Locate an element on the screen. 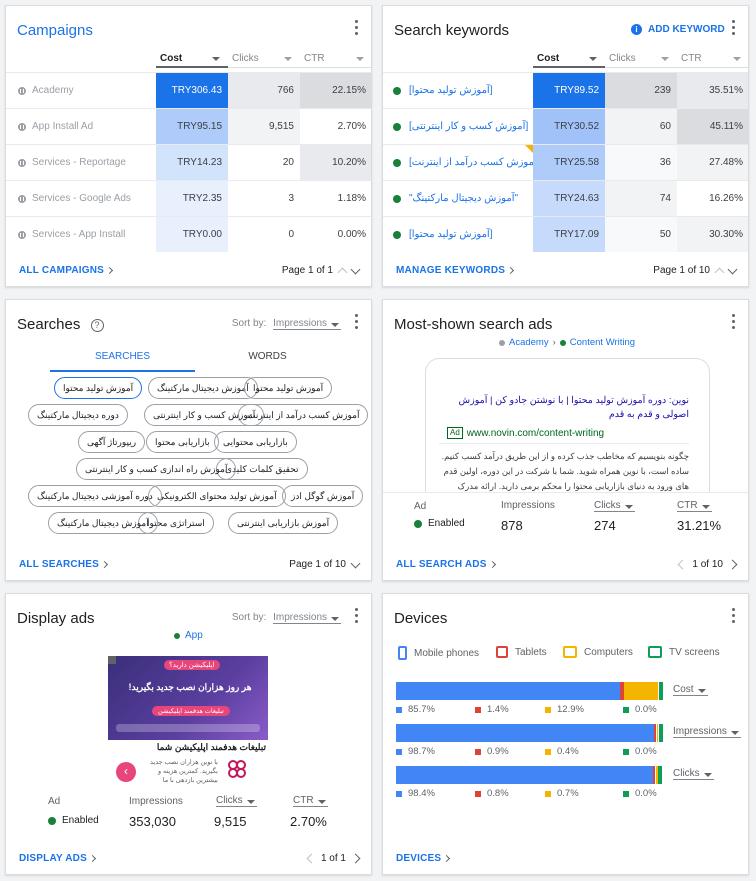  add-keyword-button: i ADD KEYWORD is located at coordinates (678, 29).